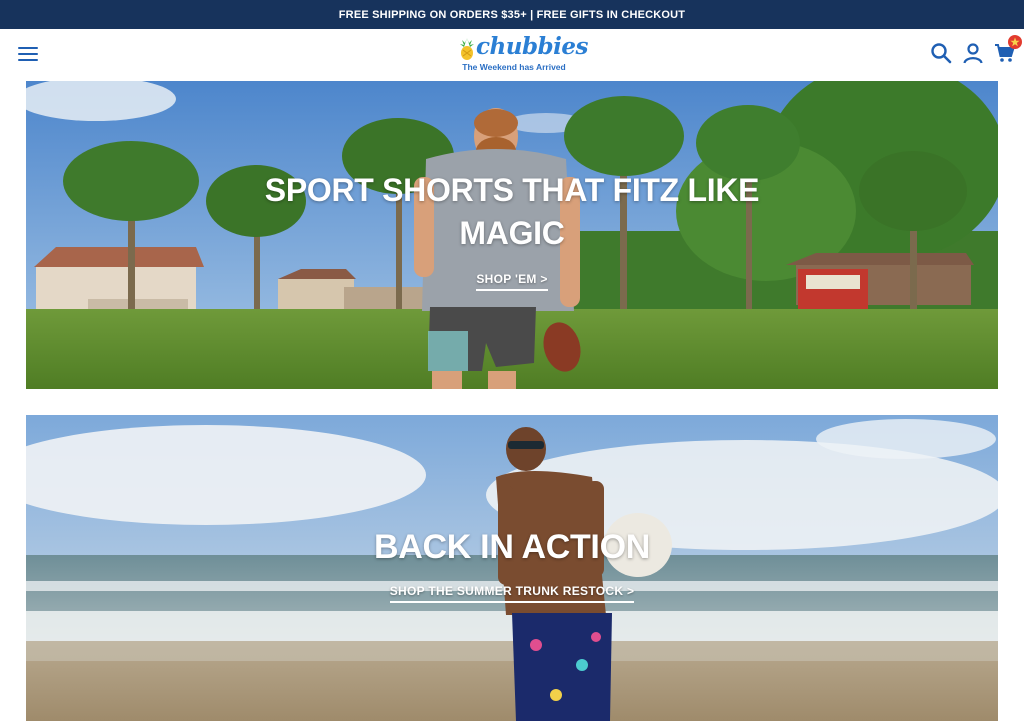 The width and height of the screenshot is (1024, 721). Describe the element at coordinates (973, 53) in the screenshot. I see `account-icon` at that location.